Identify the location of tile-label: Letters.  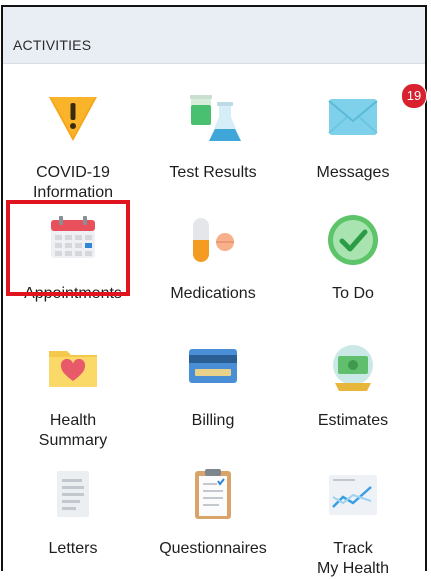
(73, 548).